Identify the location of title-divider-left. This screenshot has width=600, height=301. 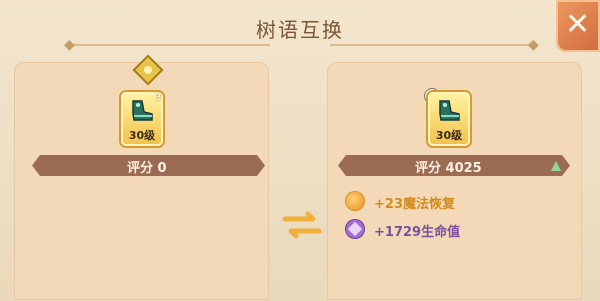
(170, 45).